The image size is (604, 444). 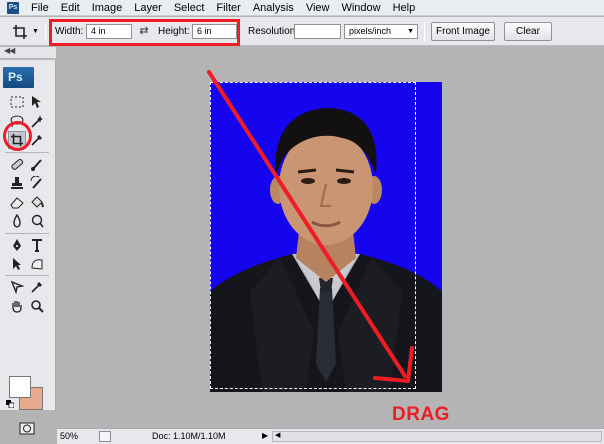 I want to click on marquee-icon, so click(x=17, y=102).